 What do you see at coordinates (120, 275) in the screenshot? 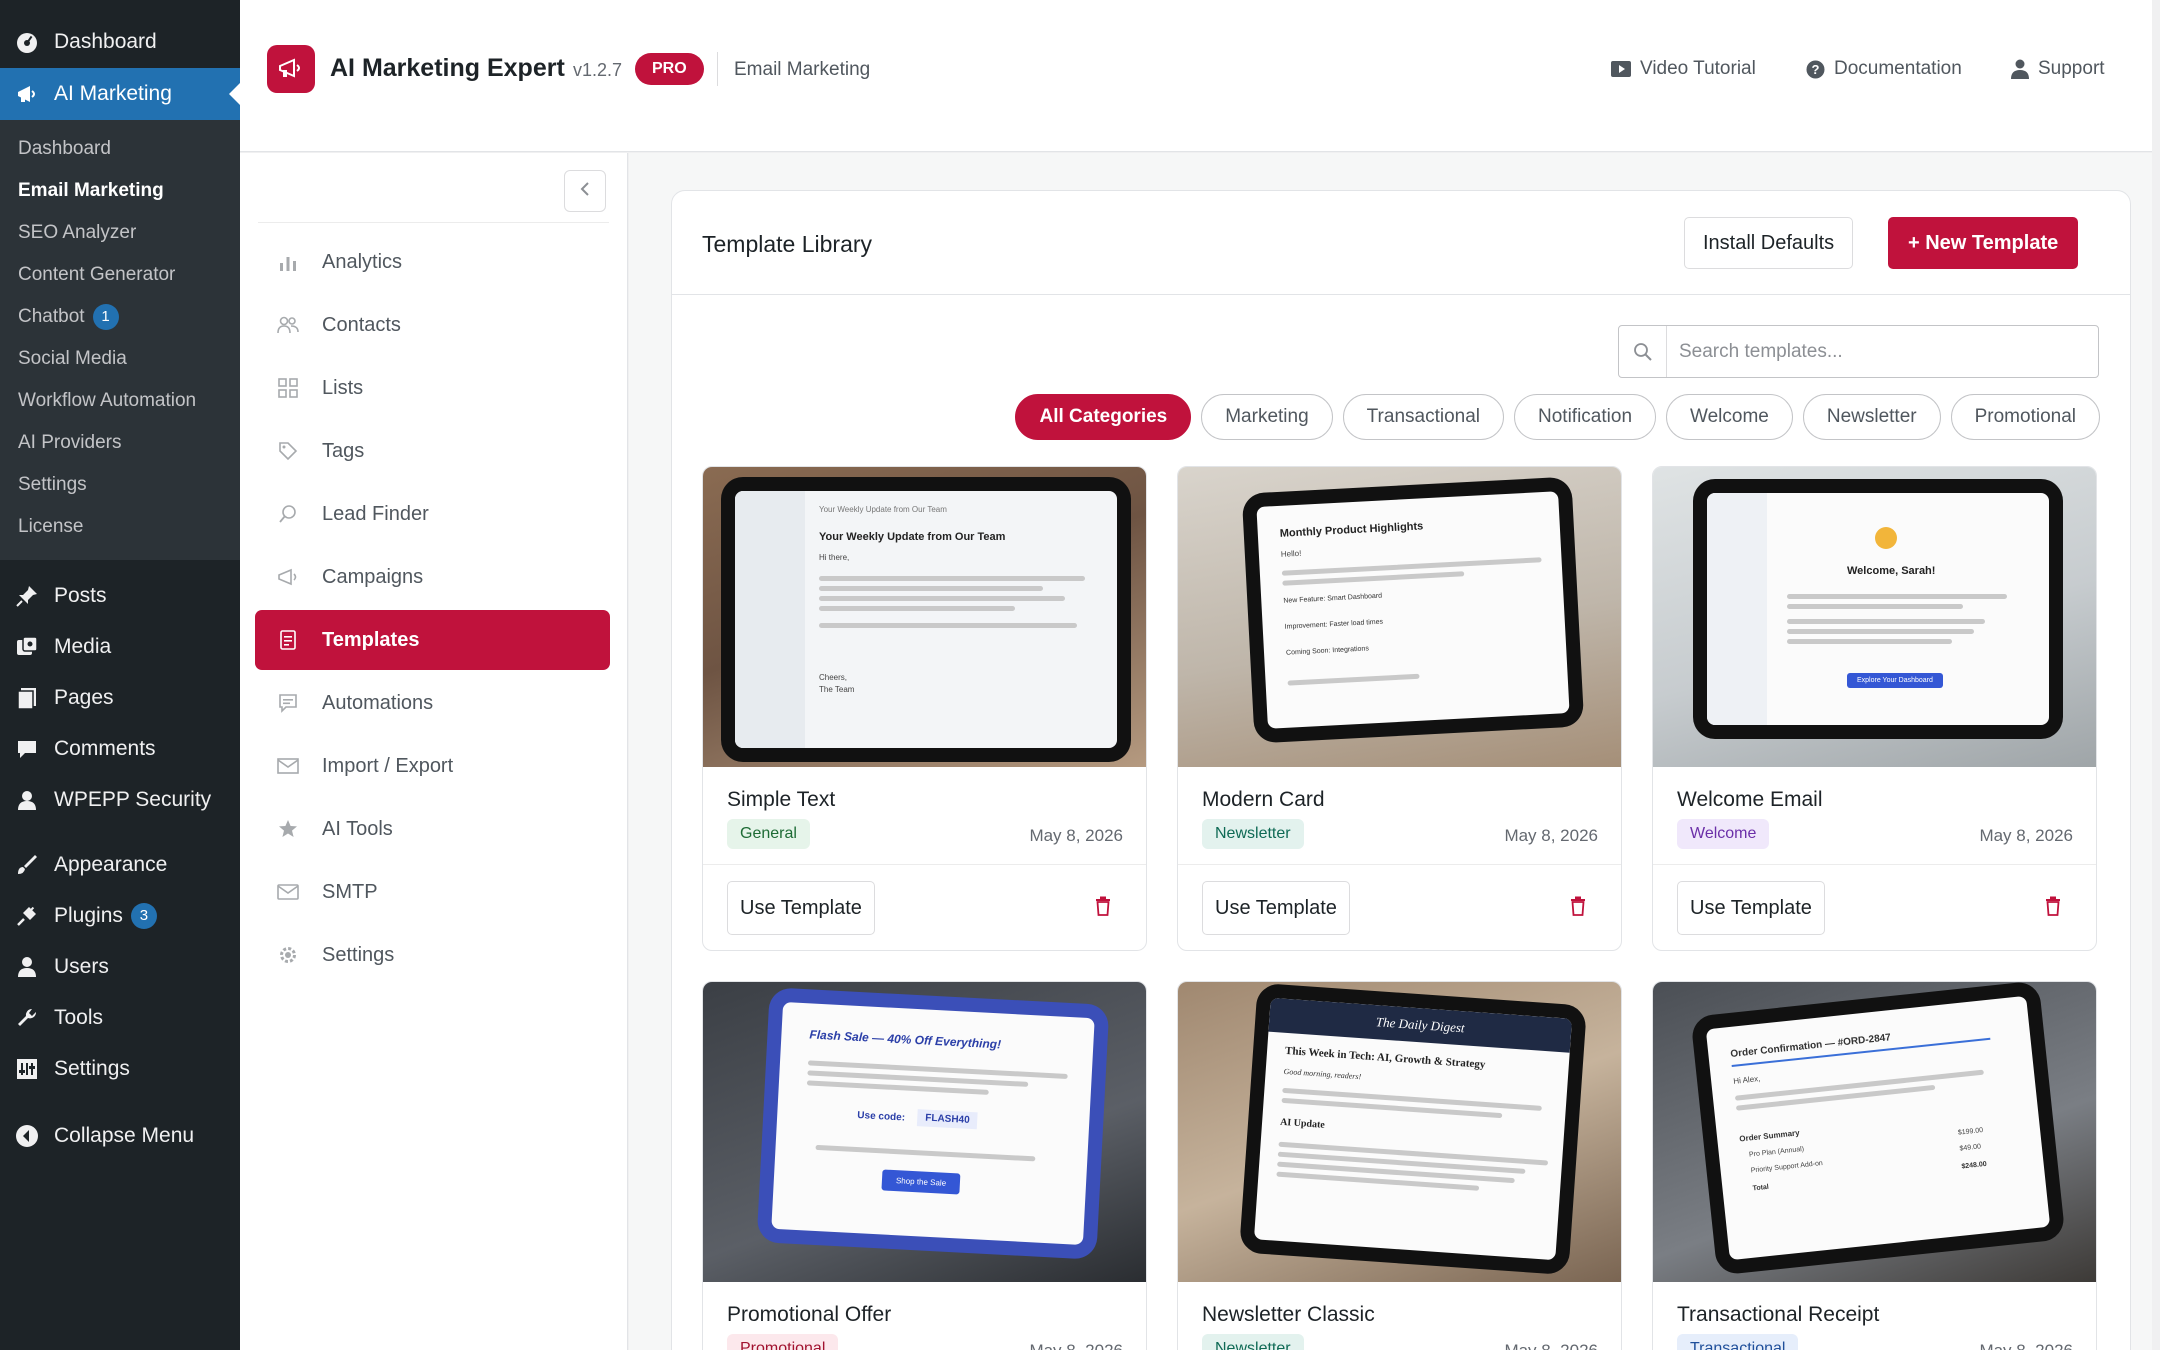
I see `wp-submenu-content-generator: Content Generator` at bounding box center [120, 275].